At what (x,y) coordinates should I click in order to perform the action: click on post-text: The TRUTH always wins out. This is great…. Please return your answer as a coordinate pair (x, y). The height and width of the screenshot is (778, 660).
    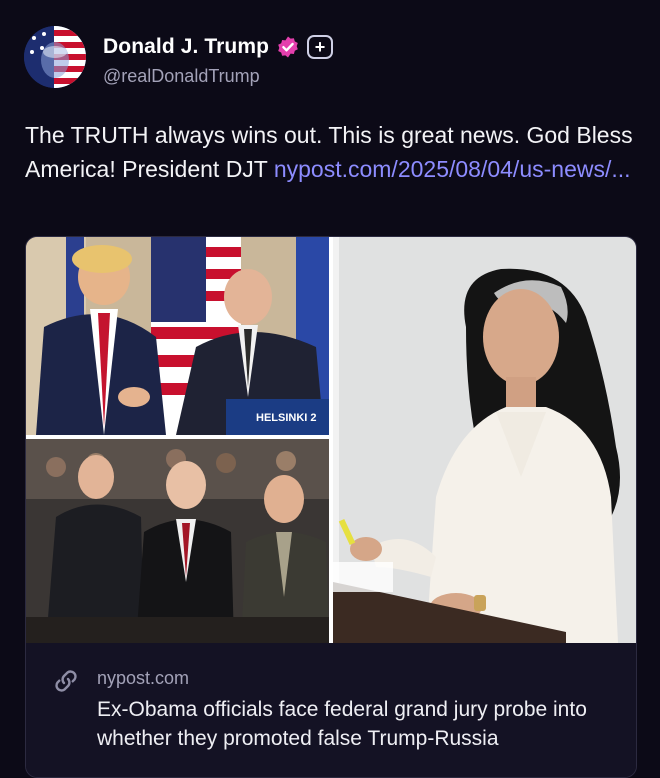
    Looking at the image, I should click on (332, 152).